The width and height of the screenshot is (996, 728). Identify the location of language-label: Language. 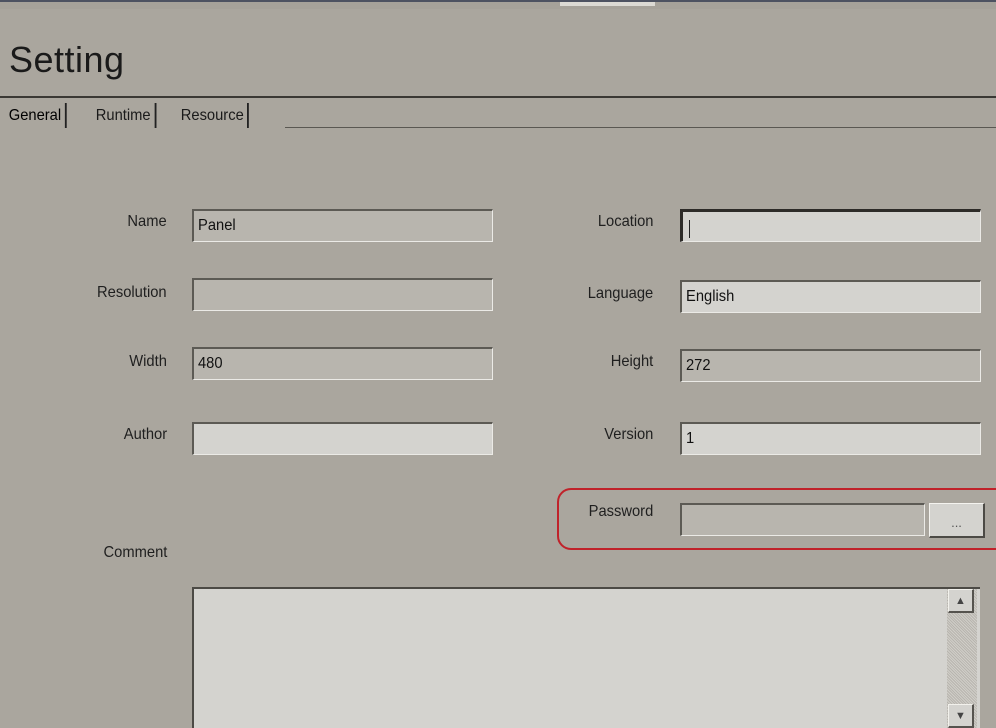
(620, 293).